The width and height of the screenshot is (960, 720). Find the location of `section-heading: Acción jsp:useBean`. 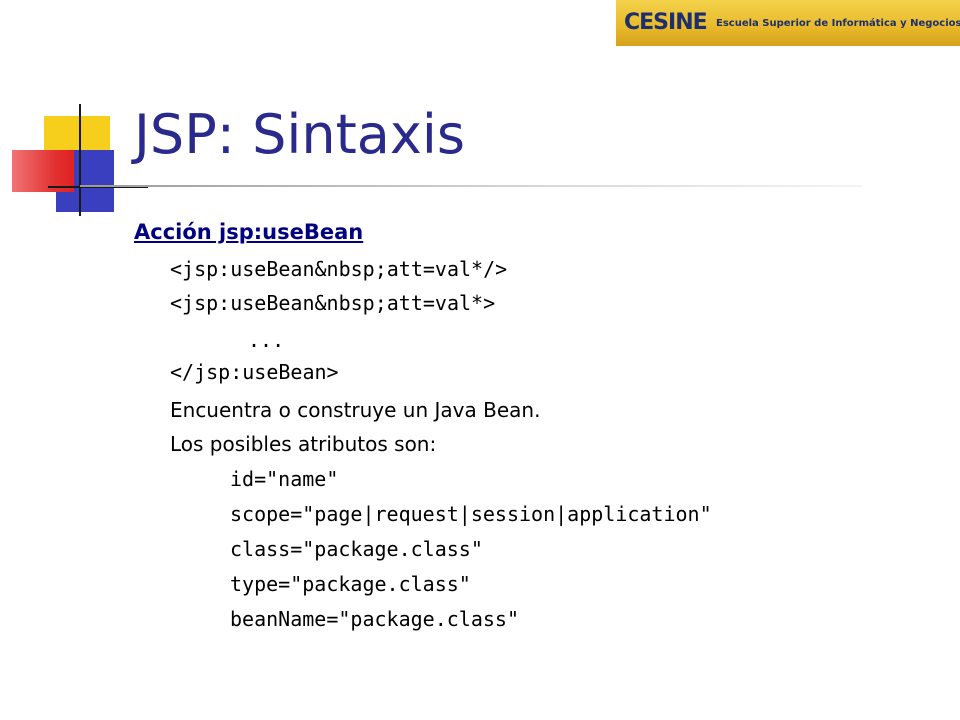

section-heading: Acción jsp:useBean is located at coordinates (249, 232).